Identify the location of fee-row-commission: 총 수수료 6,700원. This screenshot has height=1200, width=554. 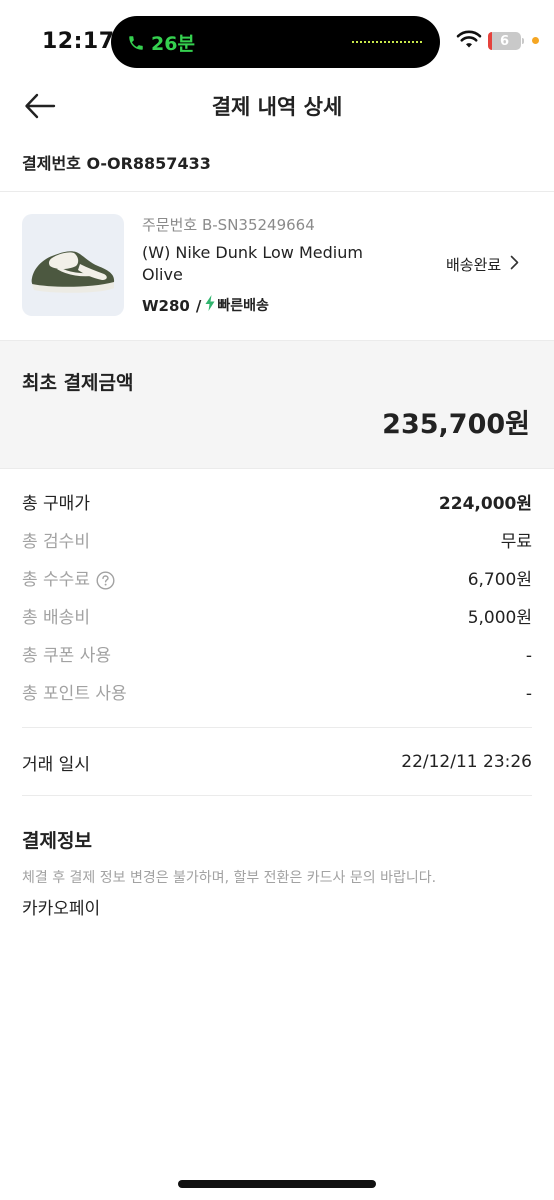
(277, 580).